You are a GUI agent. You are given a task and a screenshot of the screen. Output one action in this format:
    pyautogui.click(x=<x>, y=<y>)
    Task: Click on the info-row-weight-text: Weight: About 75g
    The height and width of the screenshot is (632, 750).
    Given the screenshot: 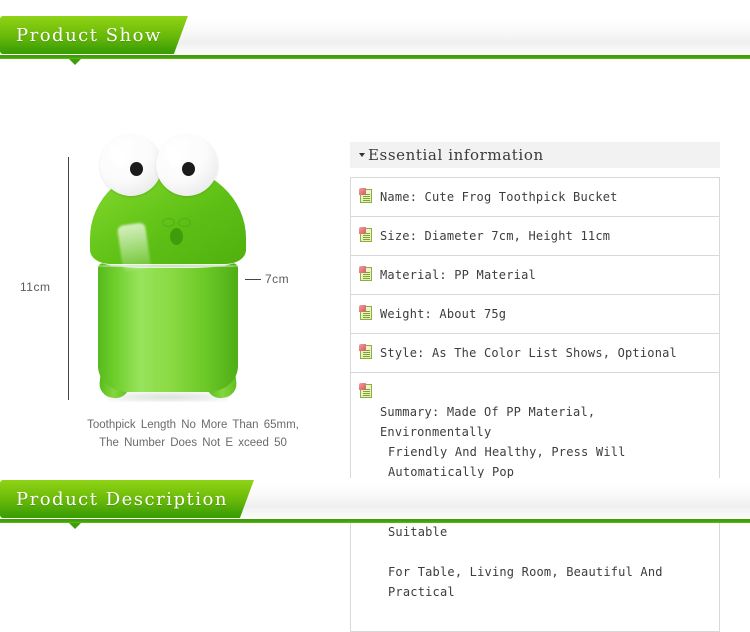 What is the action you would take?
    pyautogui.click(x=443, y=314)
    